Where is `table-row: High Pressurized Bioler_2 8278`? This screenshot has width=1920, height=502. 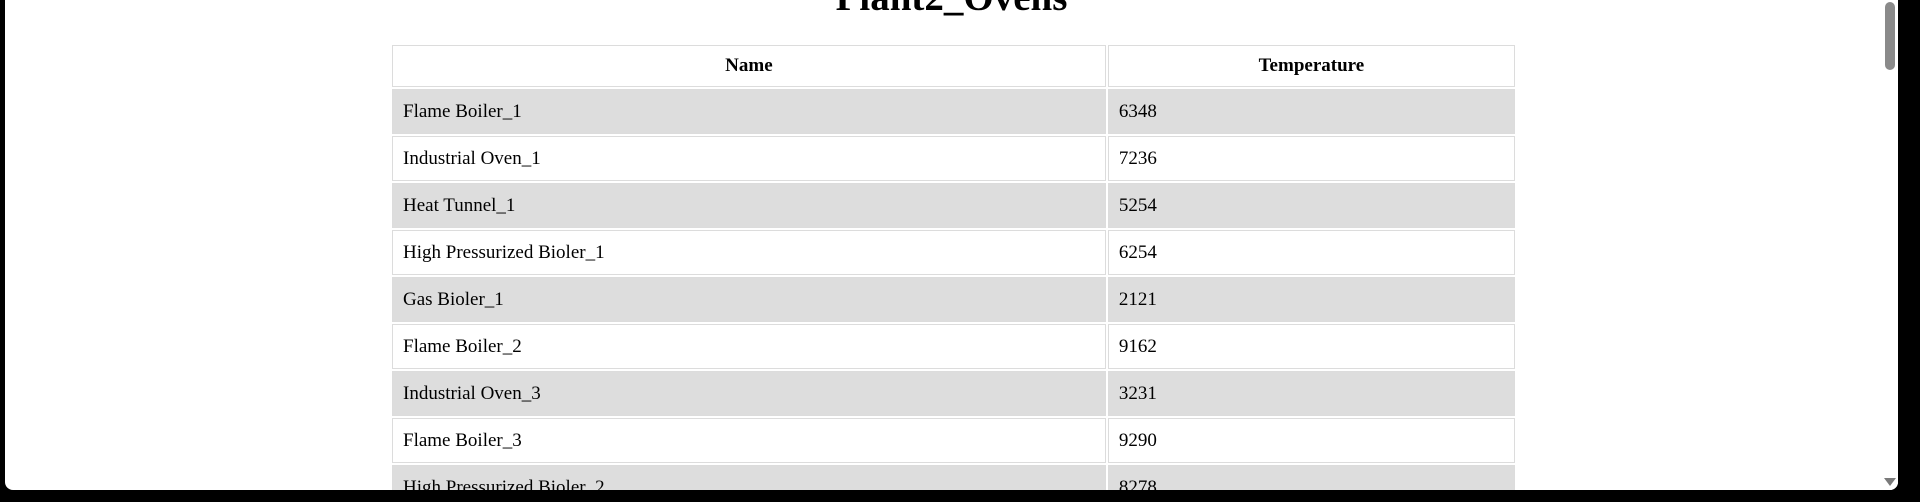
table-row: High Pressurized Bioler_2 8278 is located at coordinates (953, 477).